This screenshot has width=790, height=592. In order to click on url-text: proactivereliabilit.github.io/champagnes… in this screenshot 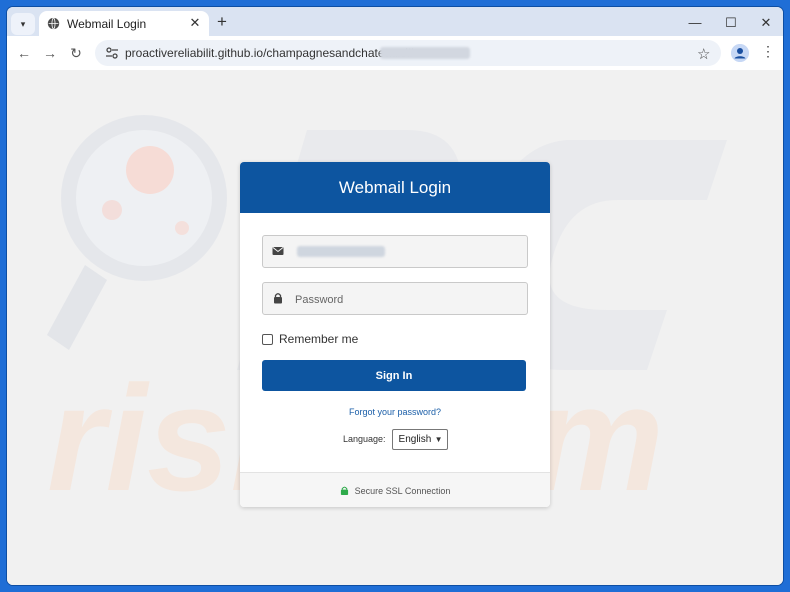, I will do `click(269, 53)`.